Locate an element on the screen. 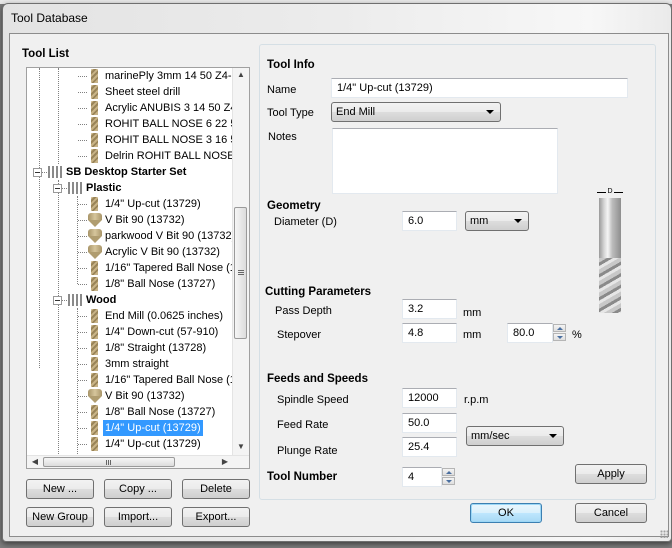  tree-tool-item: marinePly 3mm 14 50 Z4-C- is located at coordinates (129, 76).